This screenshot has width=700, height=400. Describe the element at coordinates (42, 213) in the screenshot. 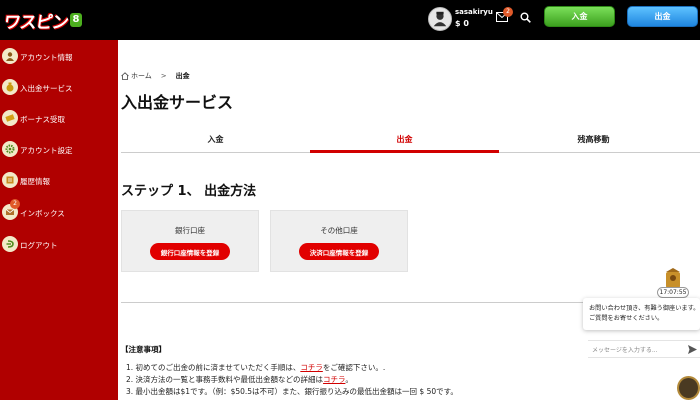

I see `sidebar-item-label: インボックス` at that location.